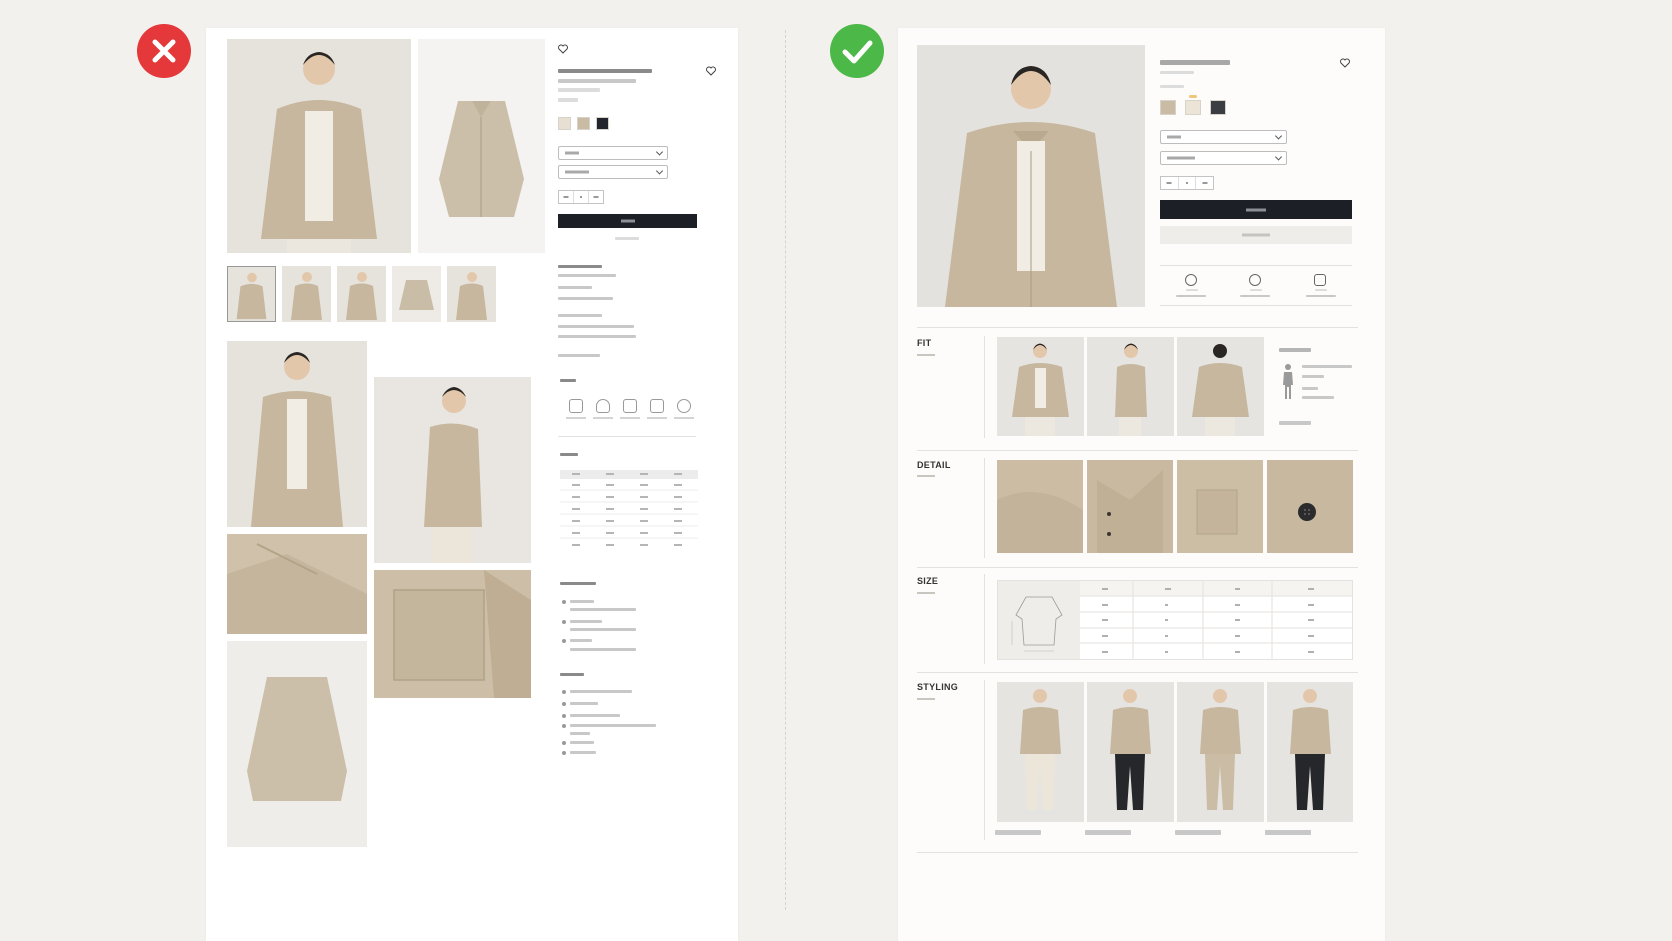 This screenshot has height=941, width=1672. What do you see at coordinates (164, 51) in the screenshot?
I see `cross-icon` at bounding box center [164, 51].